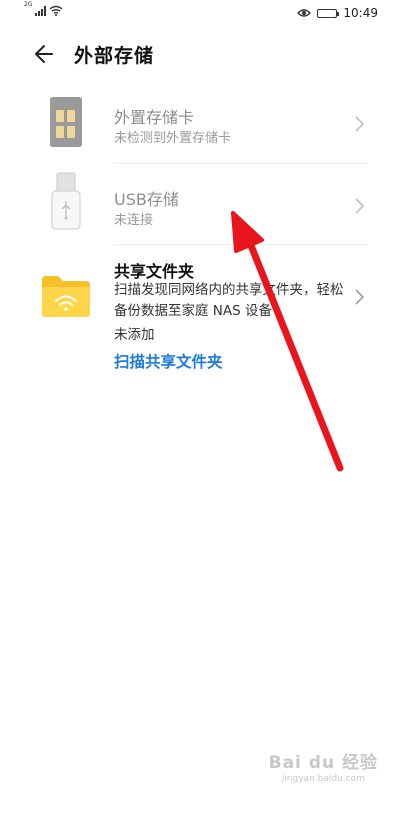  I want to click on page-title: 外部存储, so click(114, 56).